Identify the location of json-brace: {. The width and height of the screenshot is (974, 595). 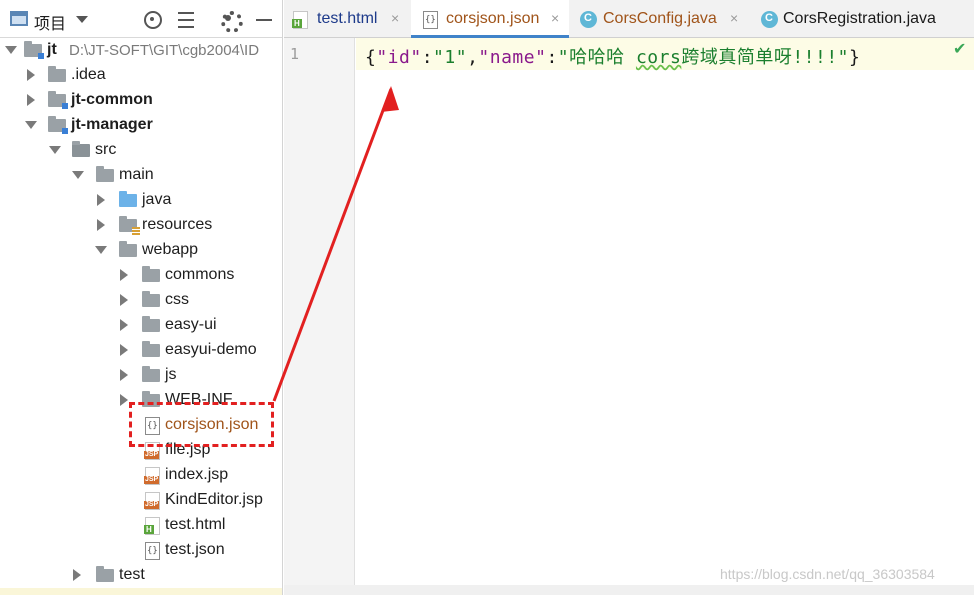
(371, 57).